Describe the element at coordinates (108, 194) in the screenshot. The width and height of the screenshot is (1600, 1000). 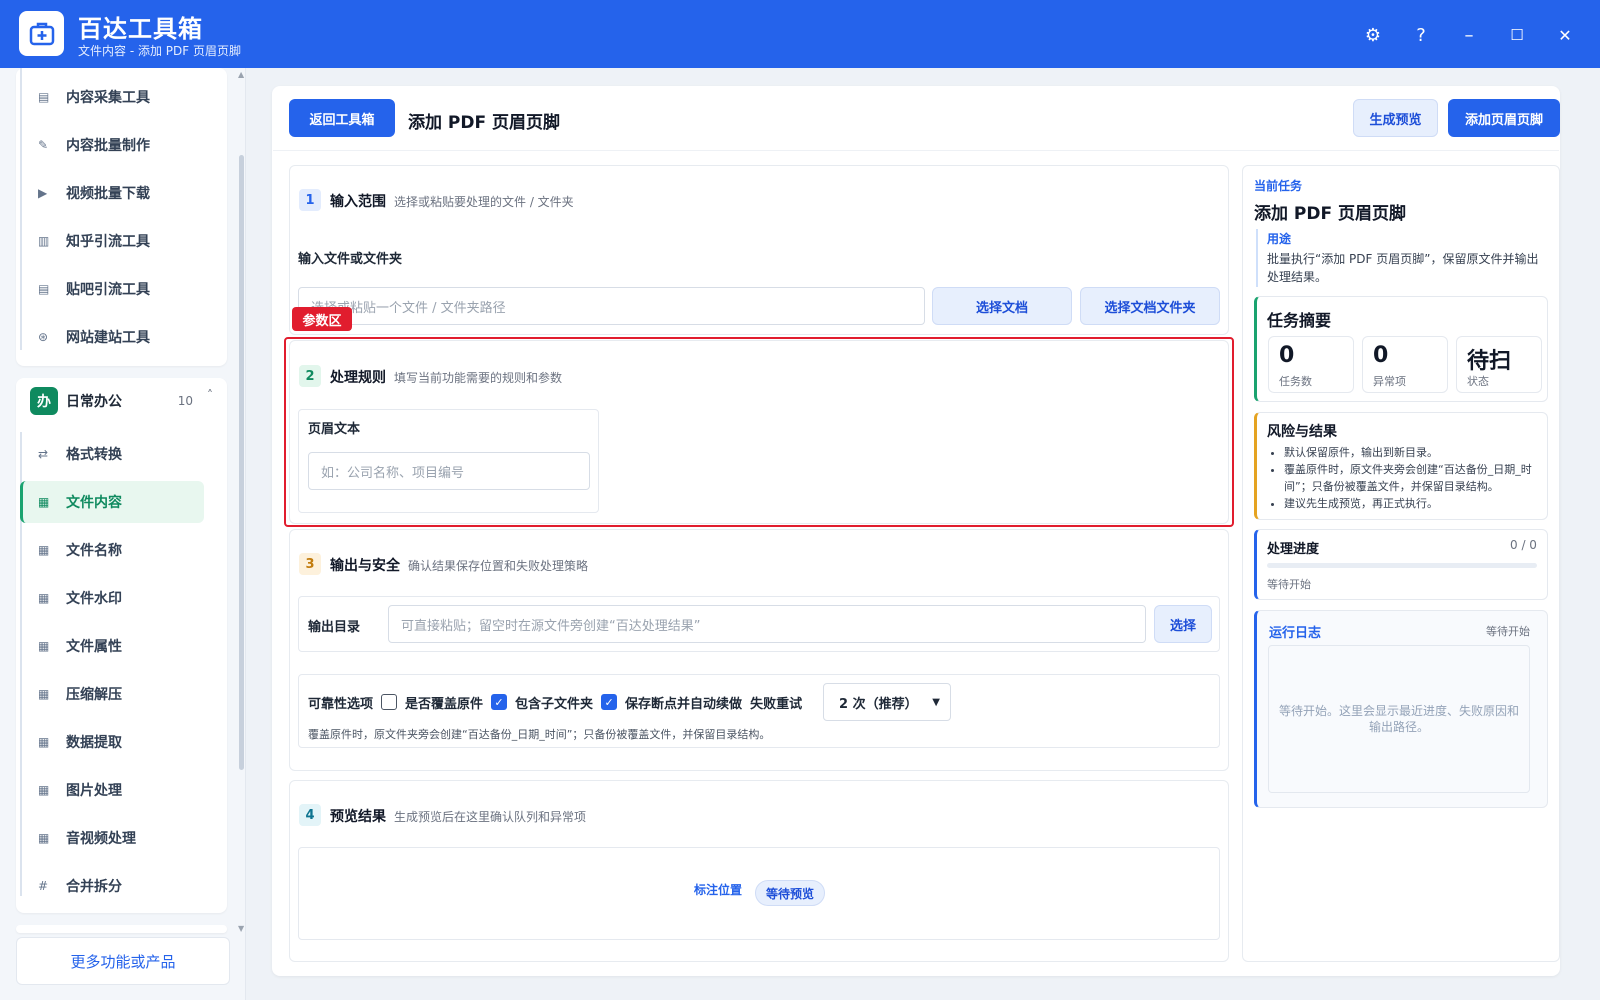
I see `sidebar-item-label: 视频批量下载` at that location.